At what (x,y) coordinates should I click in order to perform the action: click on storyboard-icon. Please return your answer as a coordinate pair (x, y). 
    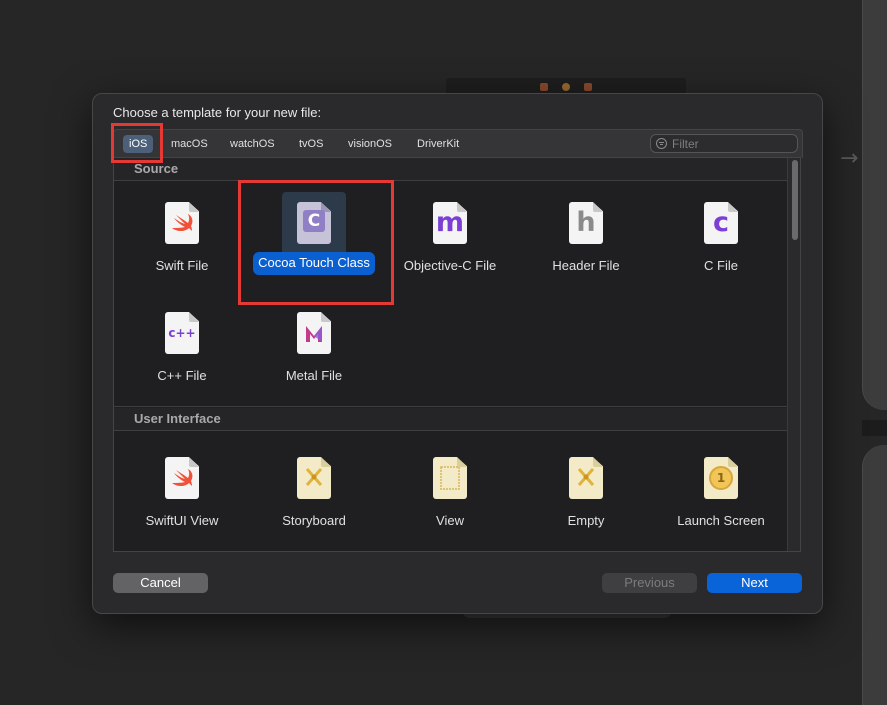
    Looking at the image, I should click on (314, 477).